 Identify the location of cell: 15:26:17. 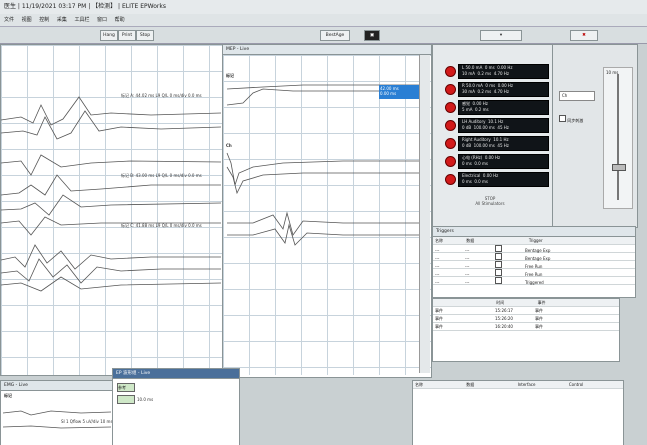
(504, 310).